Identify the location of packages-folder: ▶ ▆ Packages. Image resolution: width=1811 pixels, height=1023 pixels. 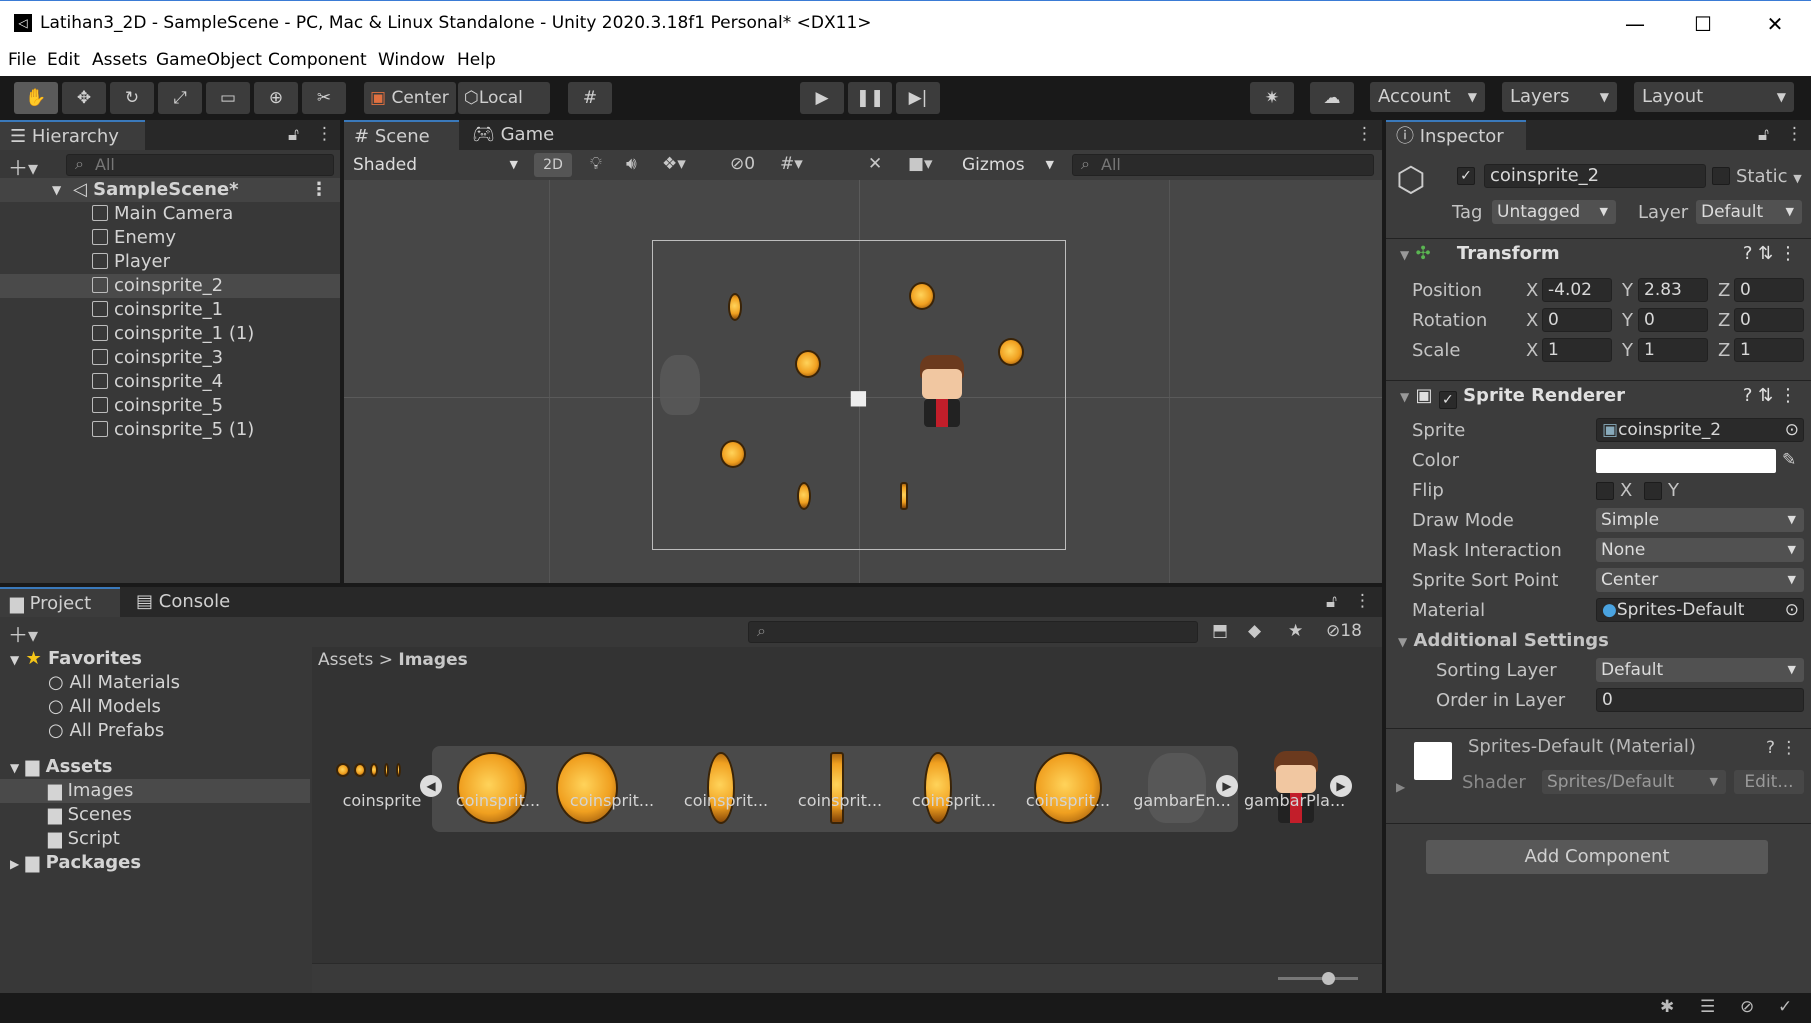
(170, 863).